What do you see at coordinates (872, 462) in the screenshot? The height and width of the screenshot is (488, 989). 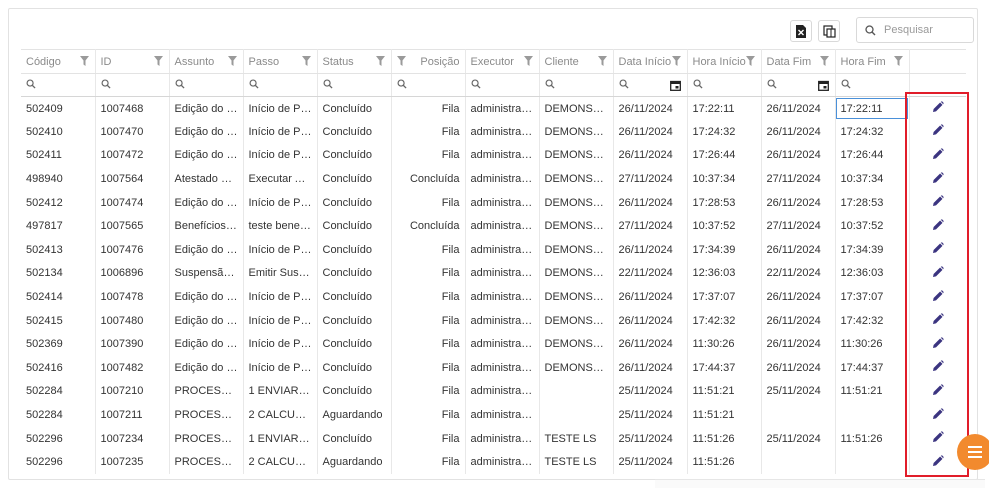 I see `cell-hora-fim` at bounding box center [872, 462].